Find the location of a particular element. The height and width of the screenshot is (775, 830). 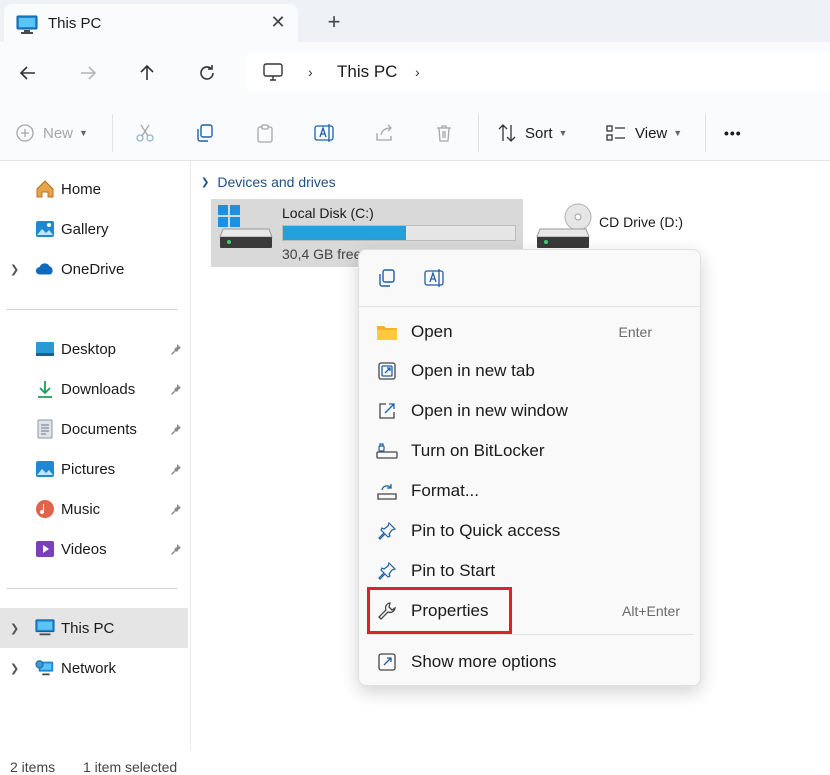

sort-button: Sort ▼ is located at coordinates (532, 133).